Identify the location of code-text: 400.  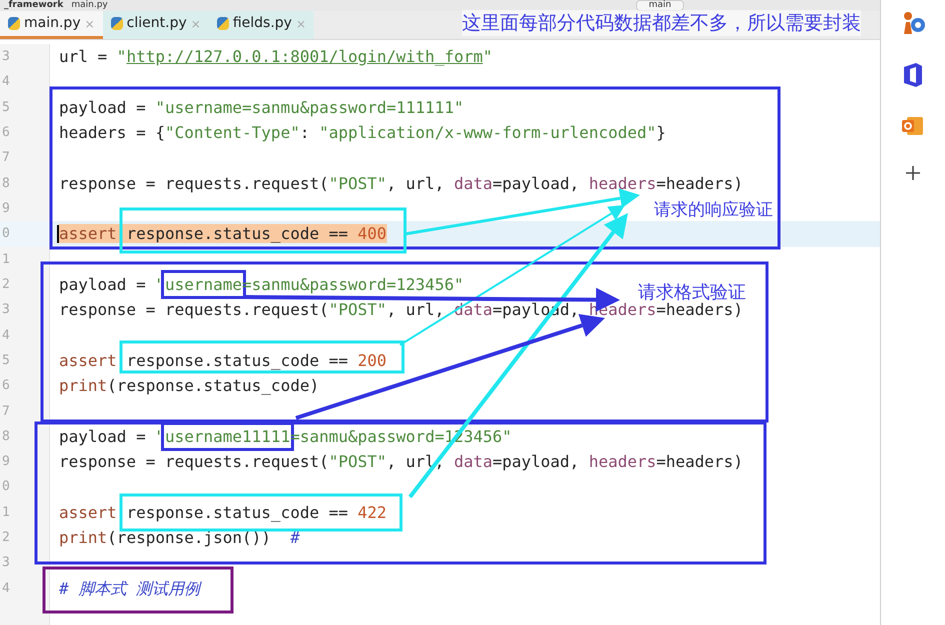
(372, 234).